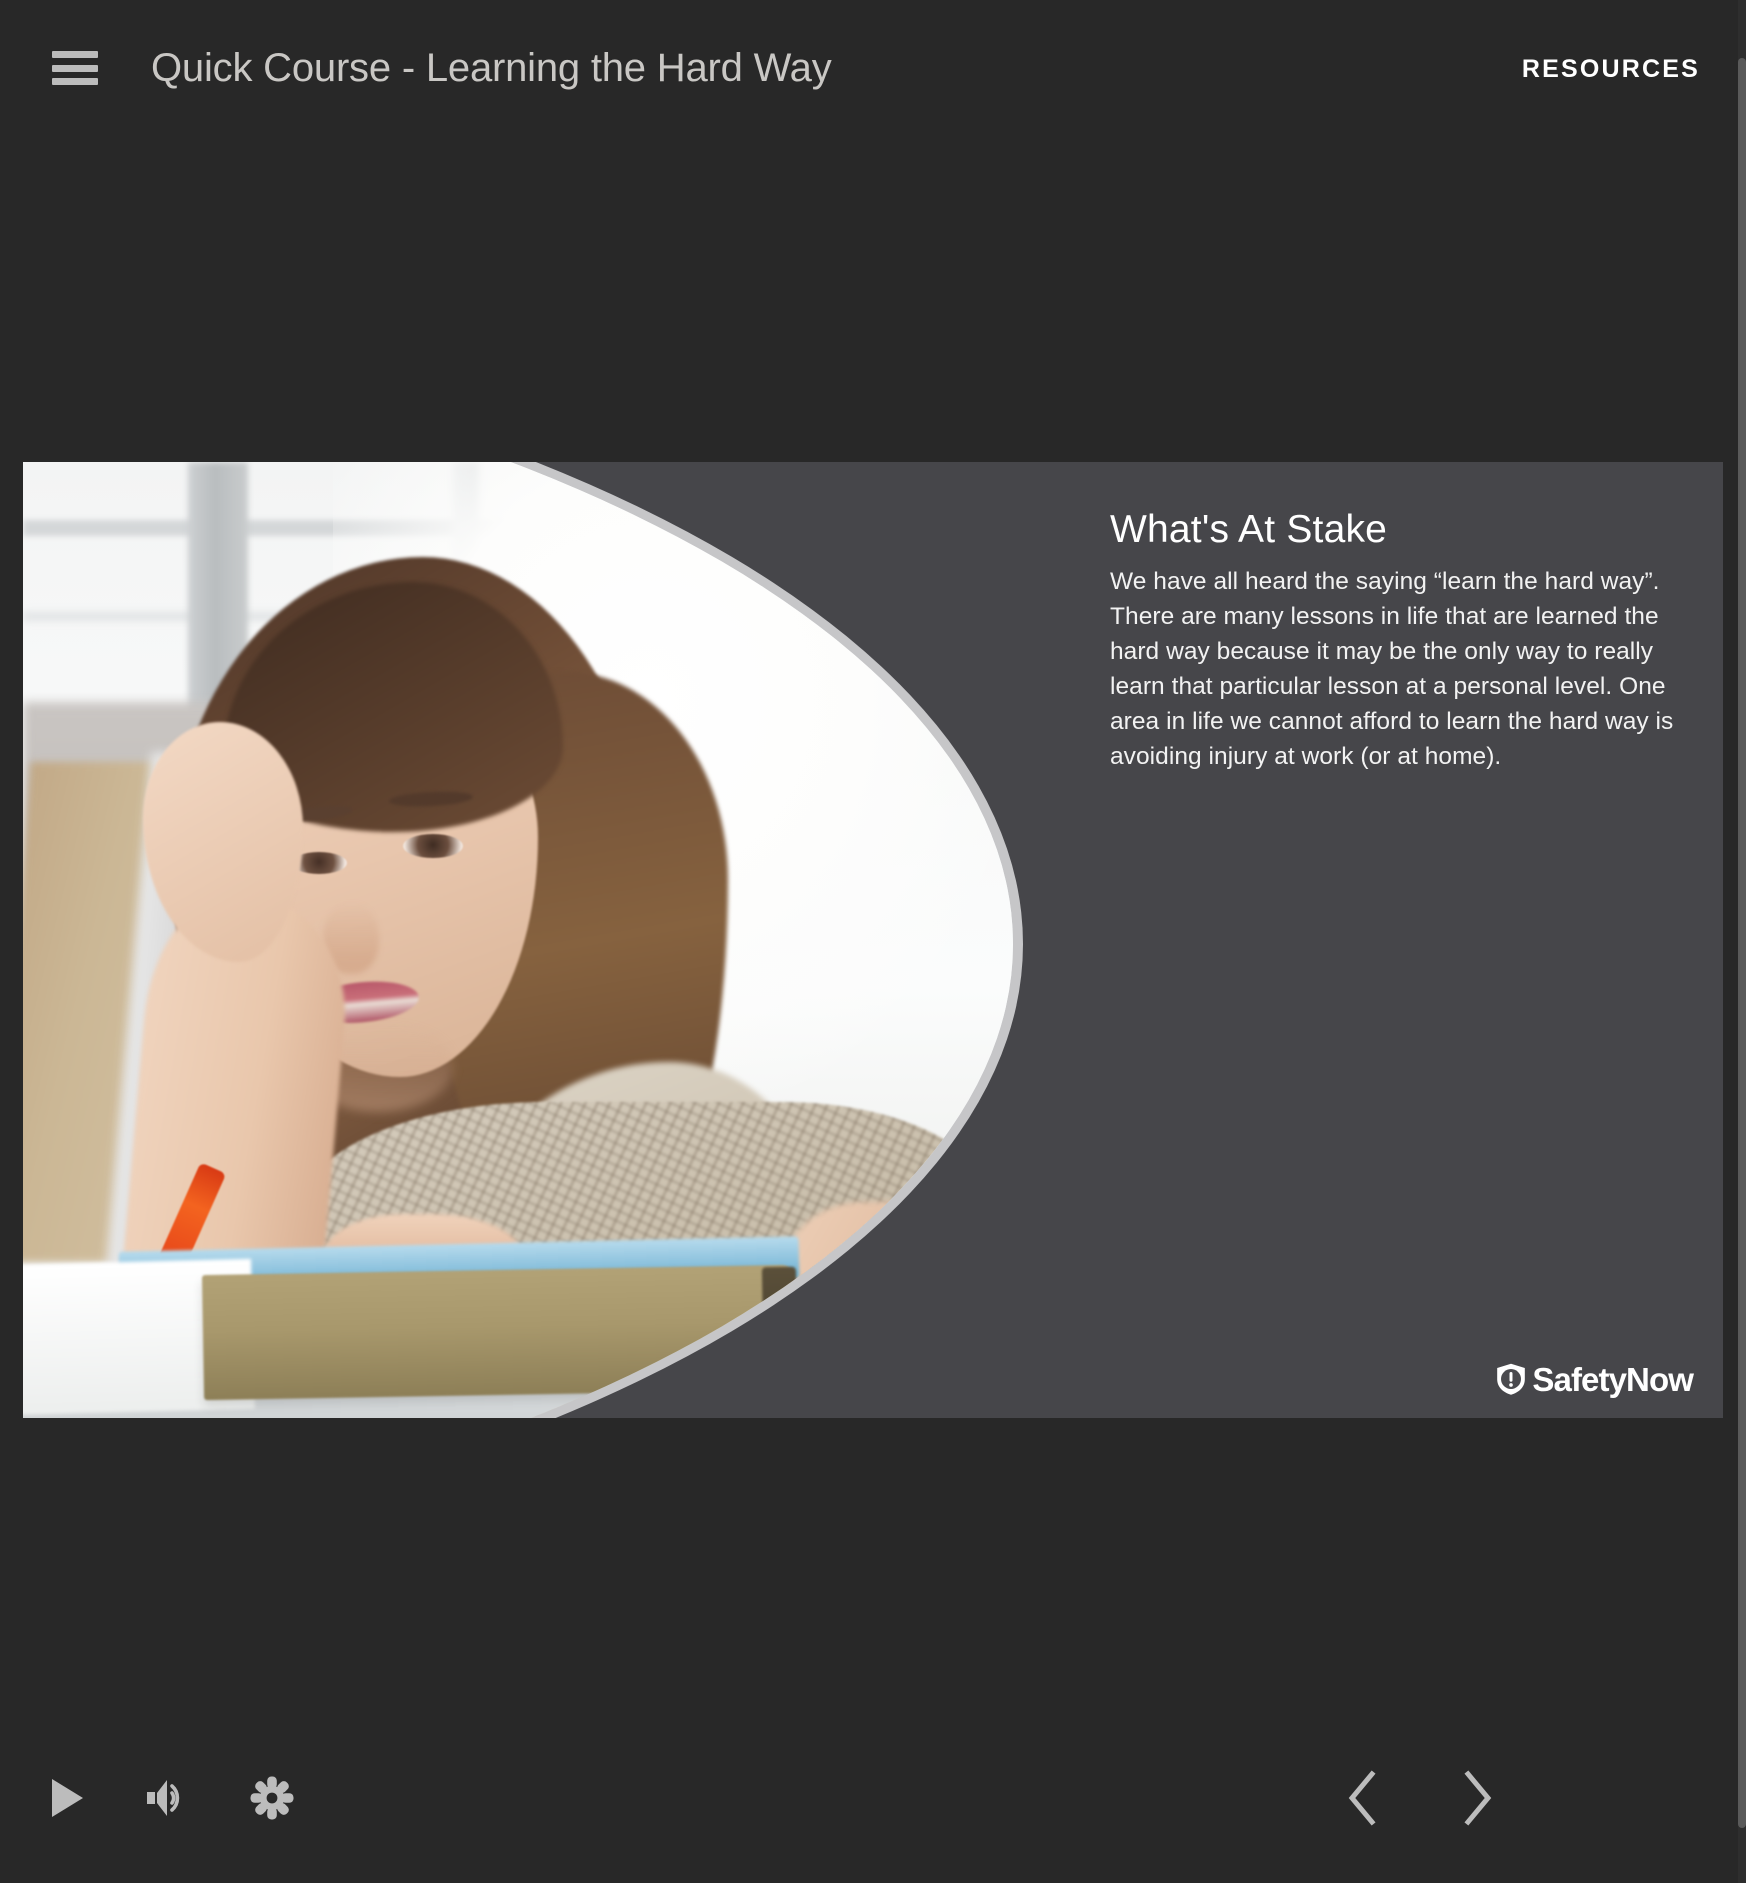 This screenshot has width=1746, height=1883. What do you see at coordinates (1511, 1379) in the screenshot?
I see `safetynow-shield-icon` at bounding box center [1511, 1379].